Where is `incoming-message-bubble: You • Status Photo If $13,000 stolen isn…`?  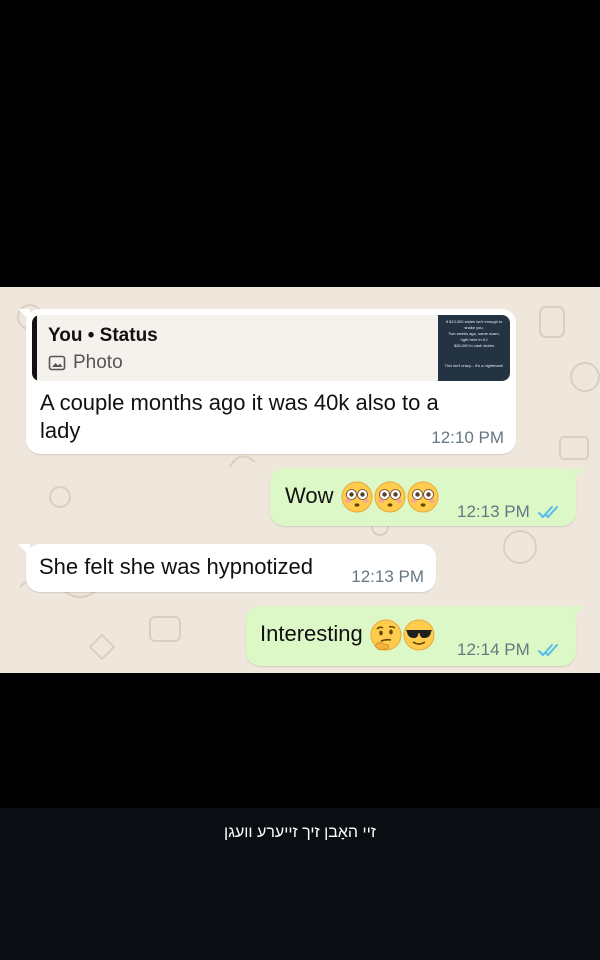
incoming-message-bubble: You • Status Photo If $13,000 stolen isn… is located at coordinates (267, 381).